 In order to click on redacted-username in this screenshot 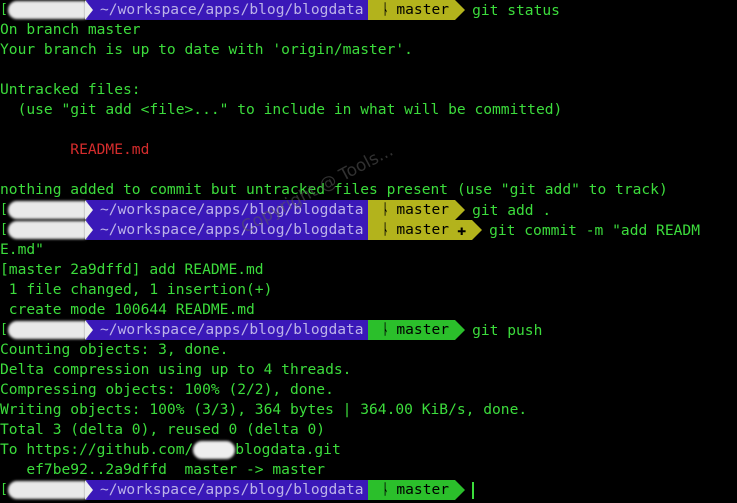, I will do `click(214, 450)`.